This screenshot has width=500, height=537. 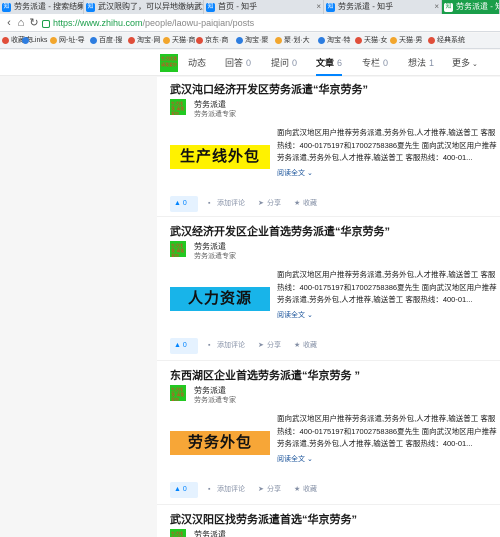 What do you see at coordinates (98, 23) in the screenshot?
I see `url-host: https://www.zhihu.com` at bounding box center [98, 23].